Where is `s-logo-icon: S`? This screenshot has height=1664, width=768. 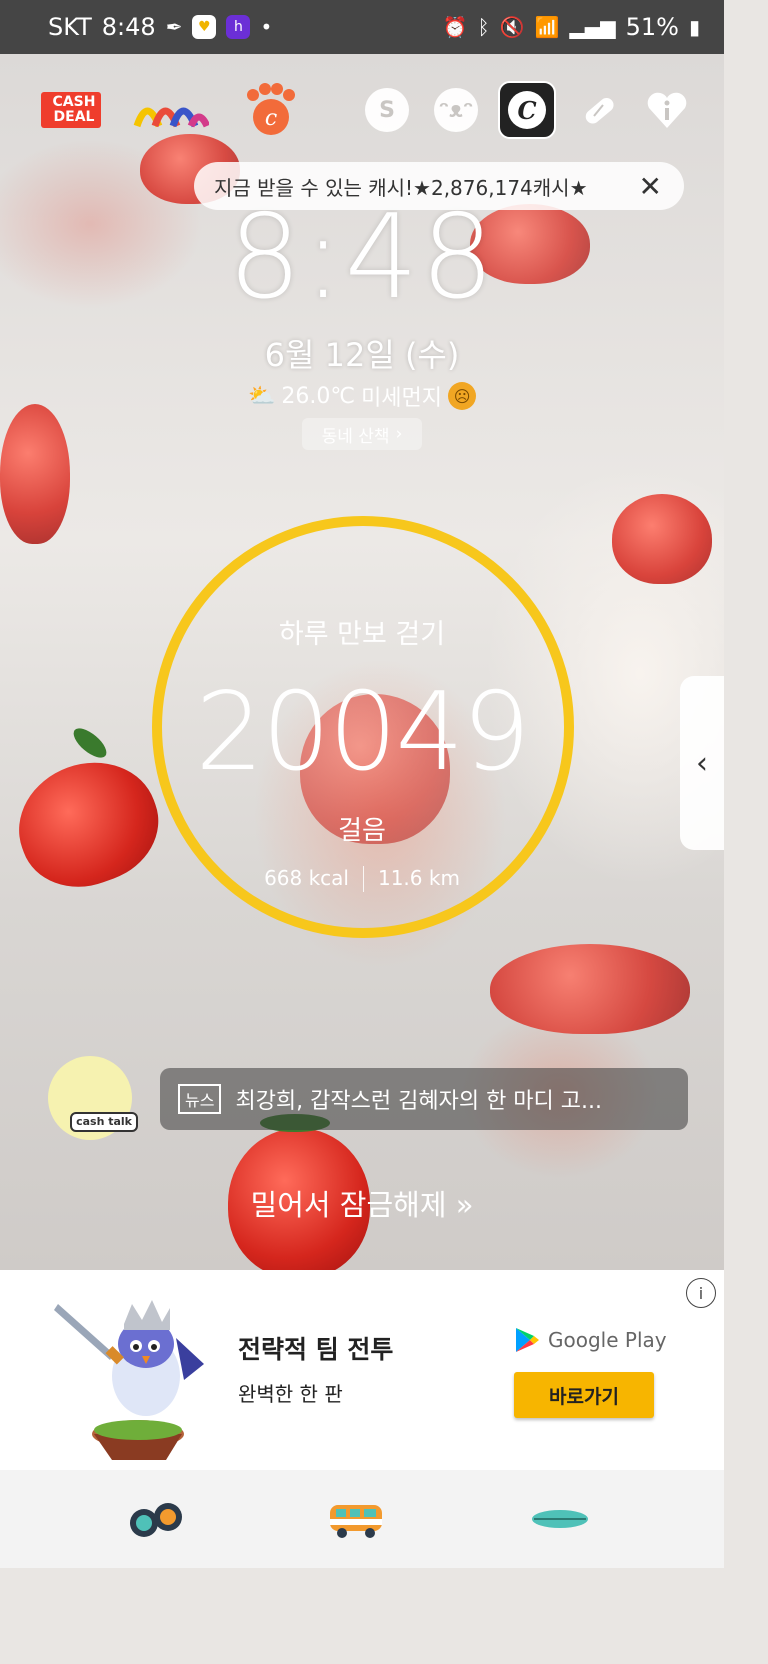 s-logo-icon: S is located at coordinates (387, 110).